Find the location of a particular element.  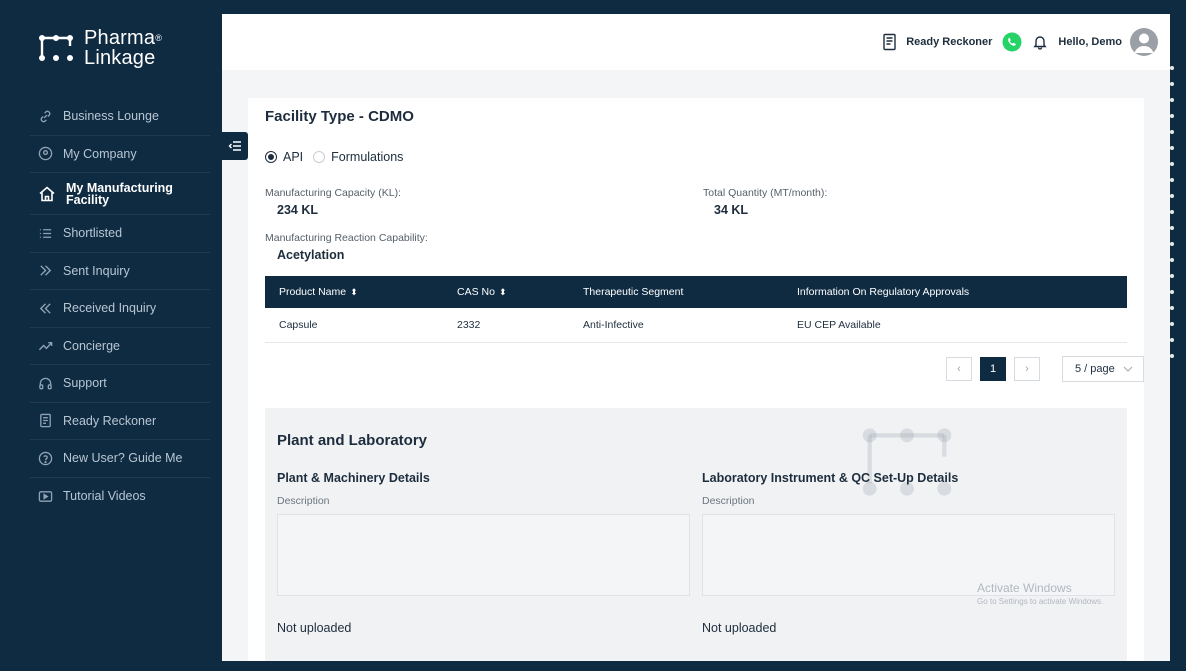

sidebar-item-business-lounge: Business Lounge is located at coordinates (120, 117).